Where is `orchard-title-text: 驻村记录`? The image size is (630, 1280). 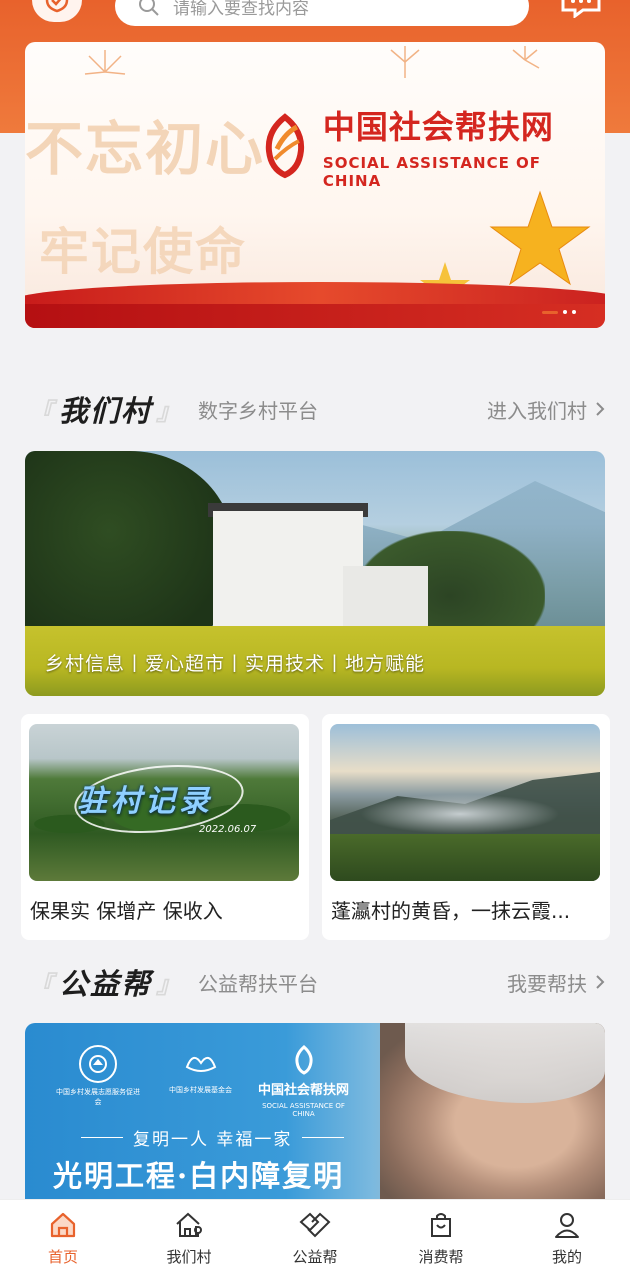
orchard-title-text: 驻村记录 is located at coordinates (145, 801).